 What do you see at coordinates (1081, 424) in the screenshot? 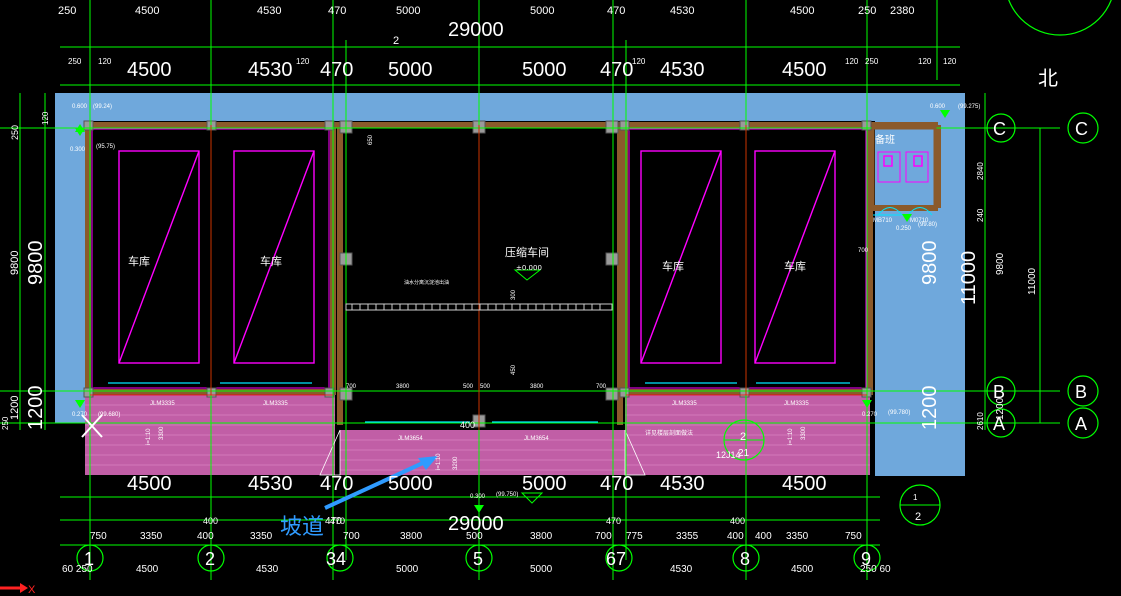
I see `axis-row-a-outer: A` at bounding box center [1081, 424].